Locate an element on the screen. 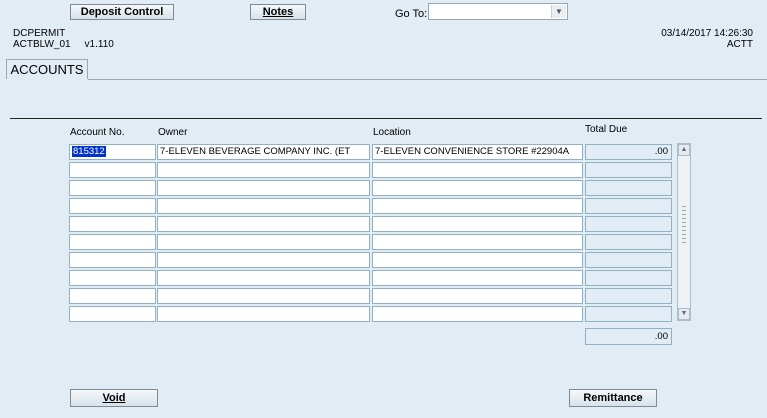 The height and width of the screenshot is (418, 767). tab-strip-line is located at coordinates (427, 79).